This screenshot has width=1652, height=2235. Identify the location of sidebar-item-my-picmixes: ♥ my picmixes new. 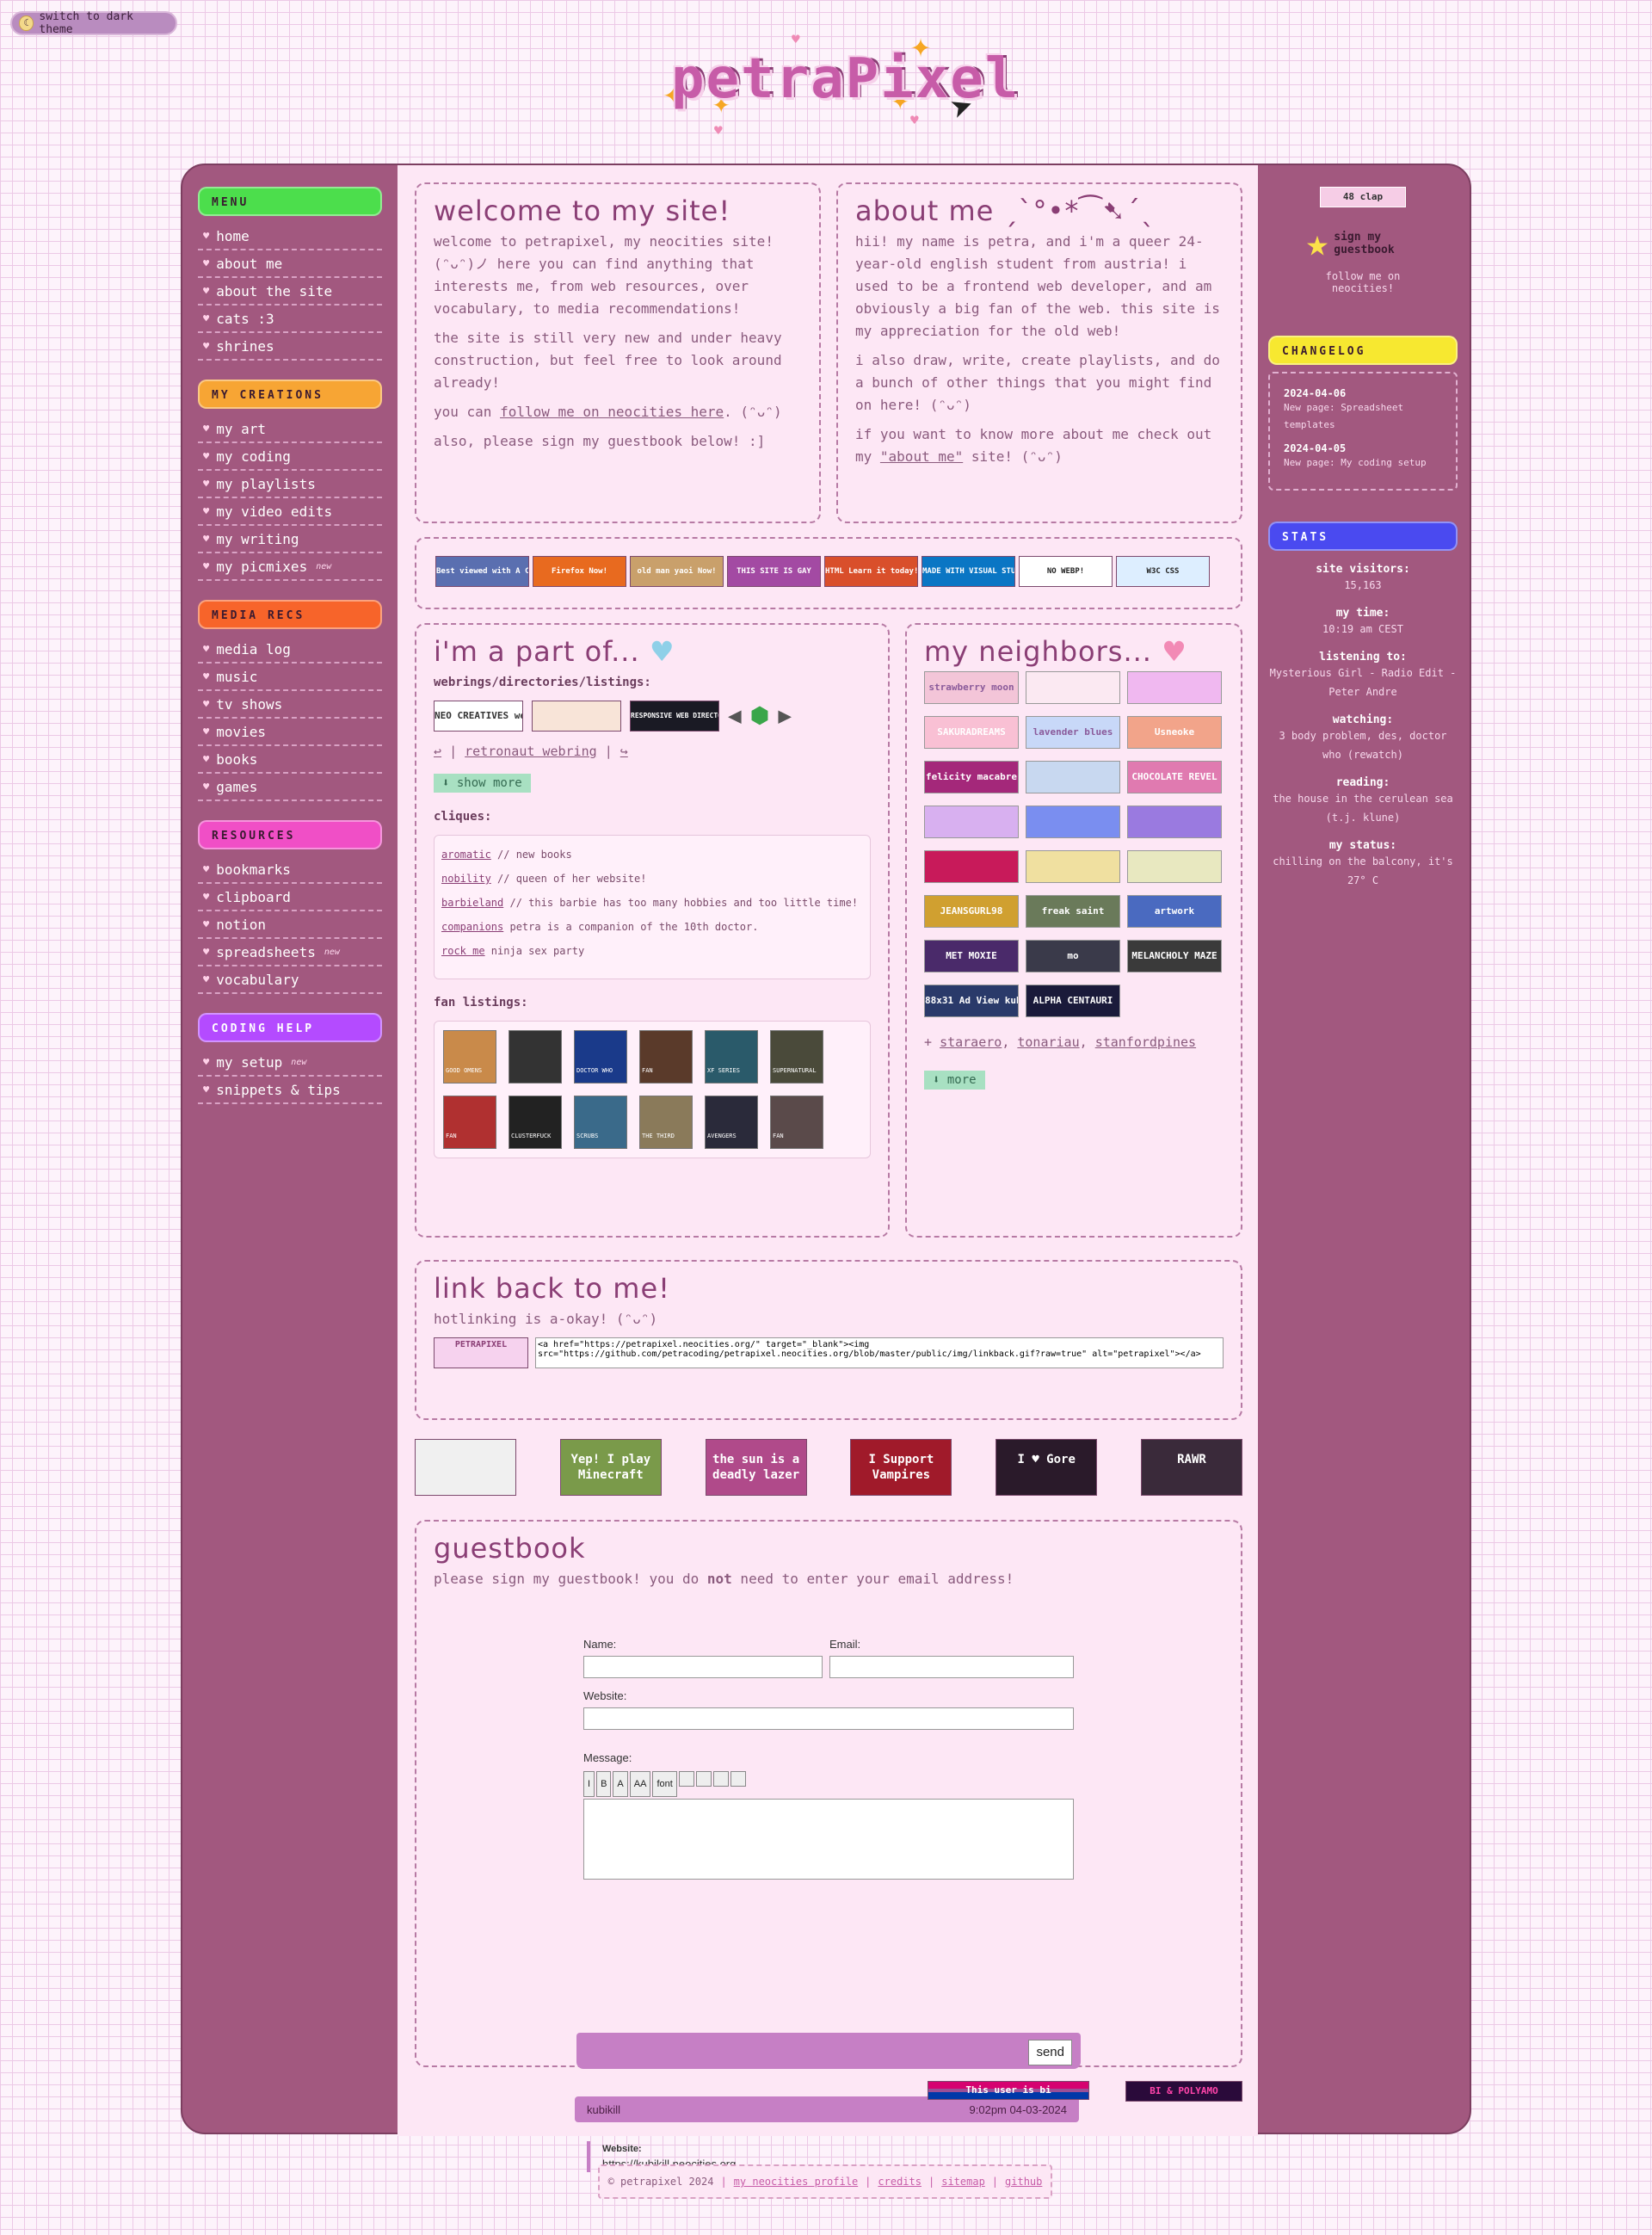
(290, 567).